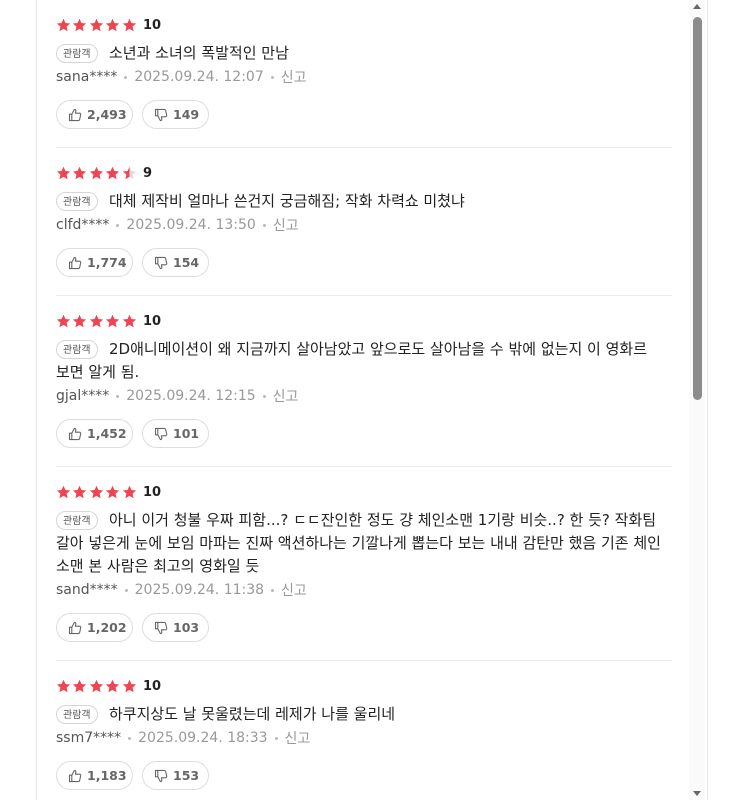 The image size is (738, 800). I want to click on dislike-count: 101, so click(186, 433).